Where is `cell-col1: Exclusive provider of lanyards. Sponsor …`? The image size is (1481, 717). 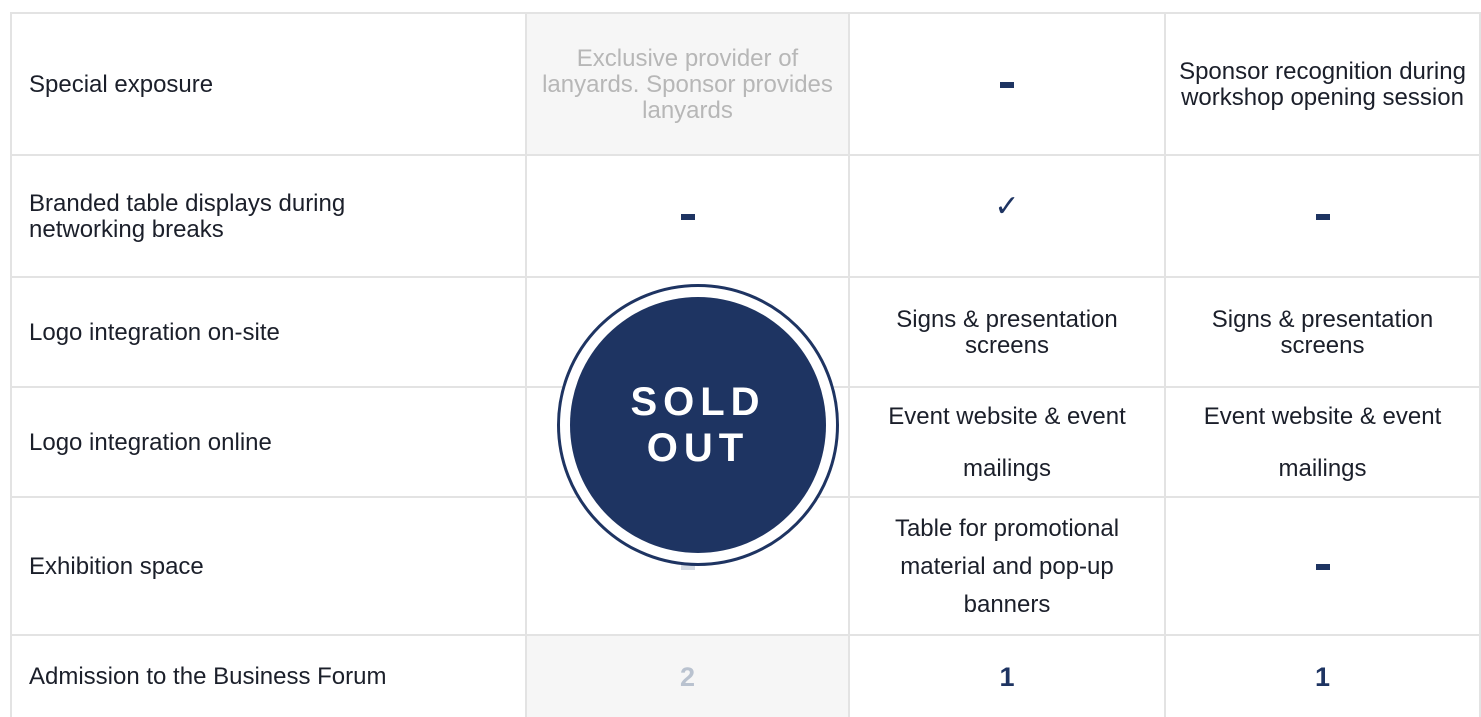 cell-col1: Exclusive provider of lanyards. Sponsor … is located at coordinates (686, 85).